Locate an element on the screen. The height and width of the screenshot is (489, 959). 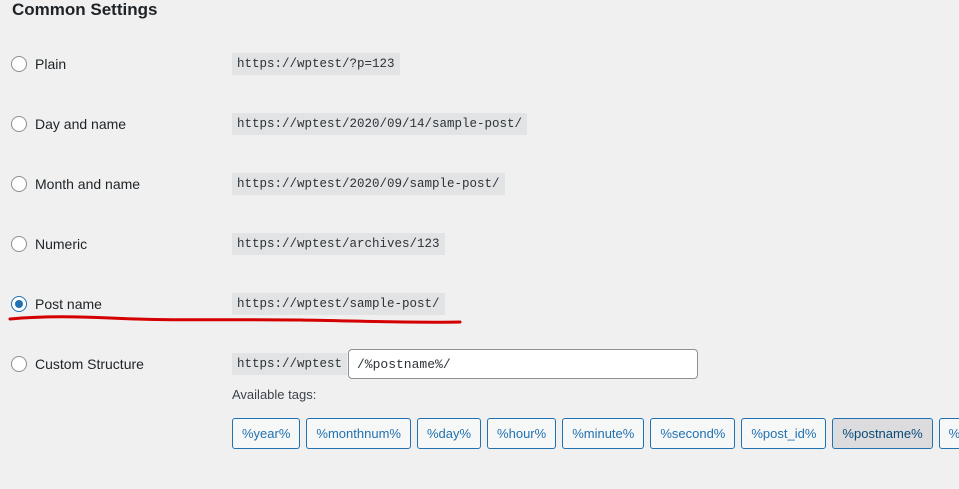
example-url-day-and-name: https://wptest/2020/09/14/sample-post/ is located at coordinates (380, 124).